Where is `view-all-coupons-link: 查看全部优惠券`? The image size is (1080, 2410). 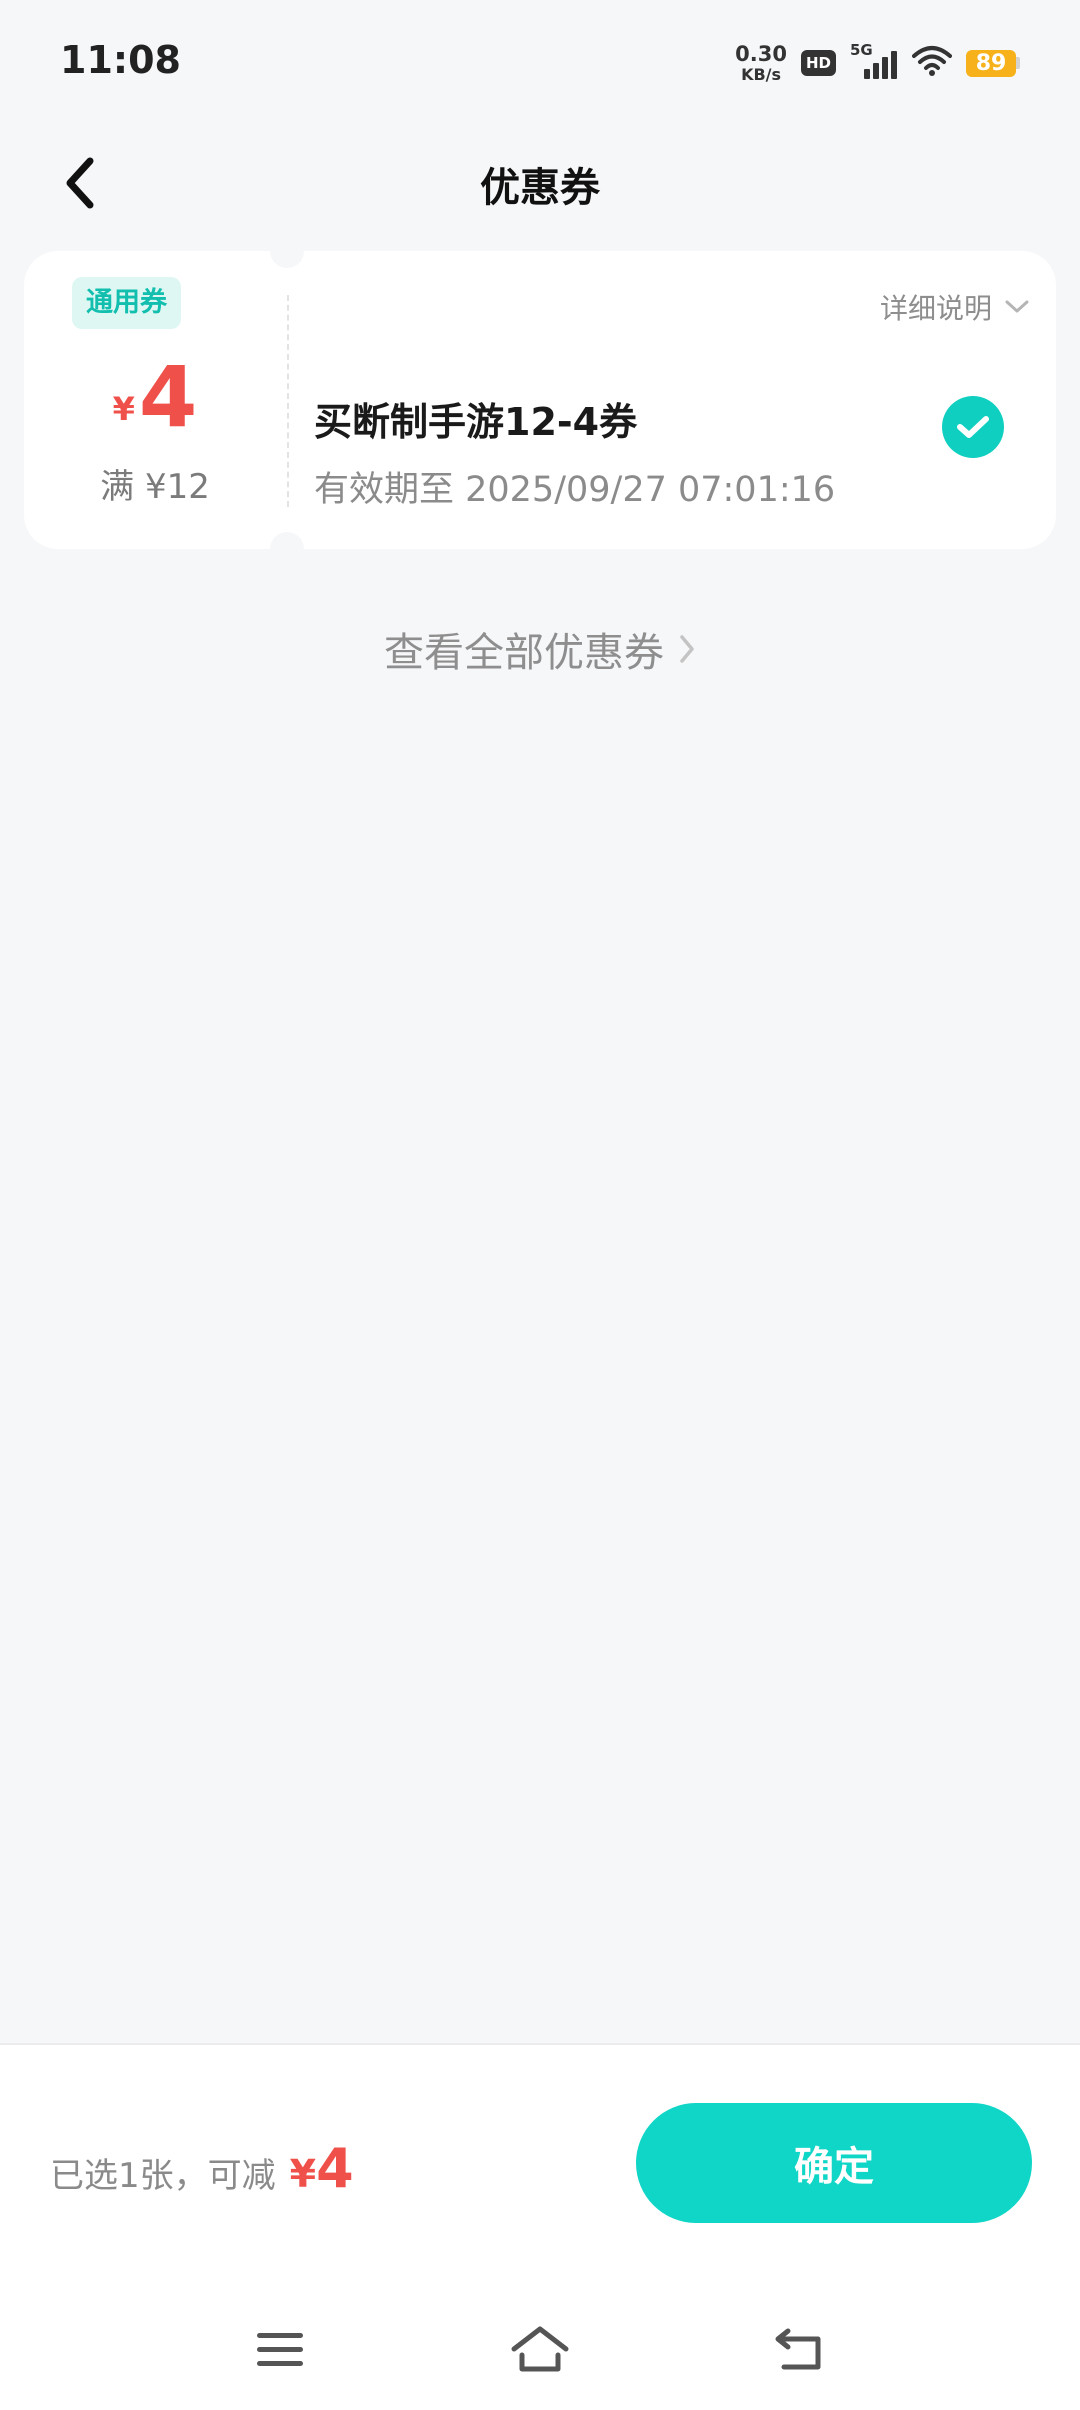
view-all-coupons-link: 查看全部优惠券 is located at coordinates (540, 649).